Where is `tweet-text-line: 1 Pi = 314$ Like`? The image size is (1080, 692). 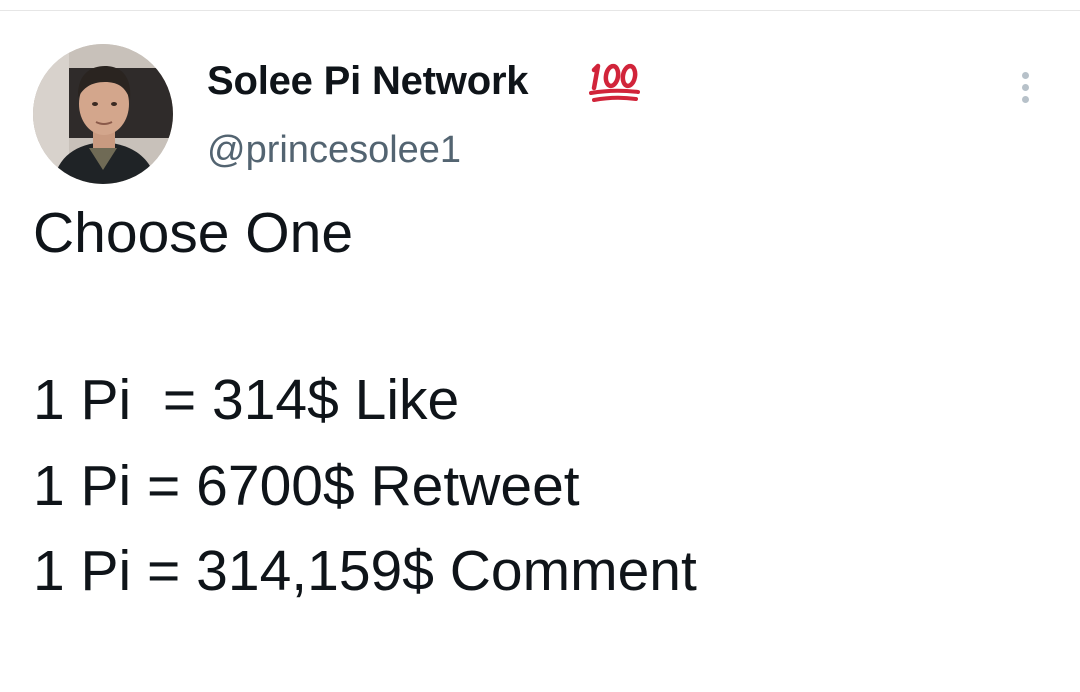 tweet-text-line: 1 Pi = 314$ Like is located at coordinates (246, 400).